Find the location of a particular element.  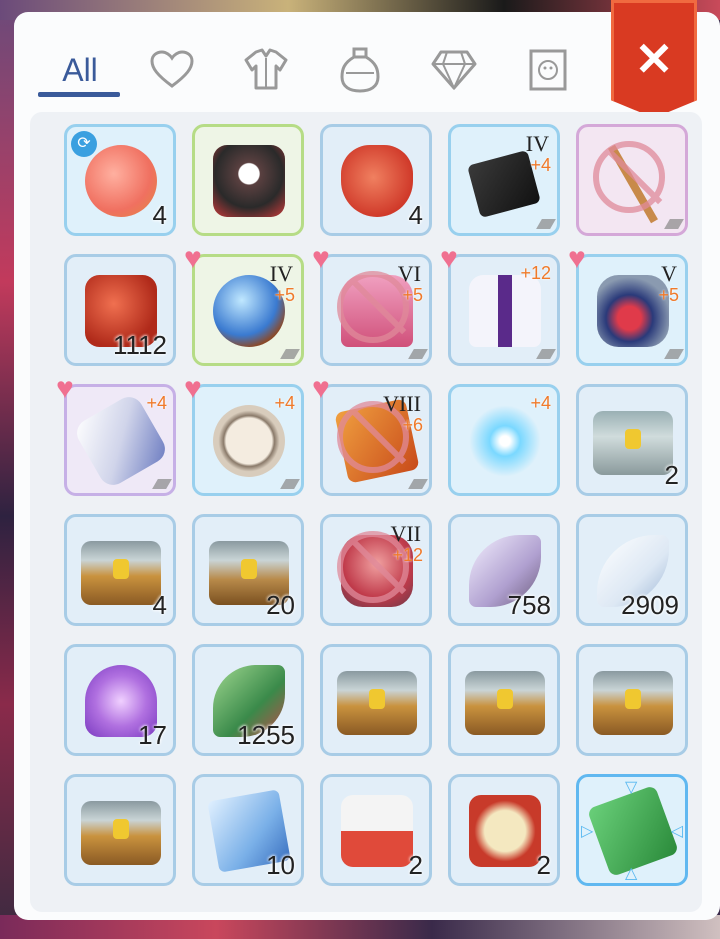

item-slot-red-armor: VII +12 is located at coordinates (376, 570).